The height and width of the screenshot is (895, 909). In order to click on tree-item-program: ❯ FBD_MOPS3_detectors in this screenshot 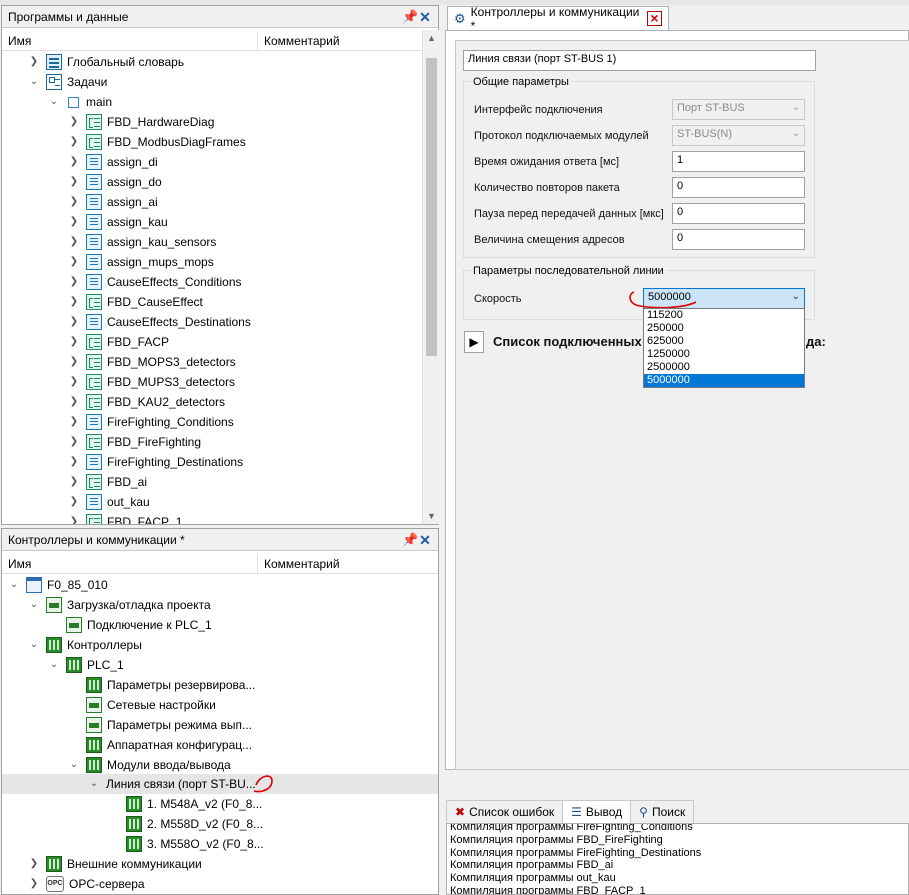, I will do `click(152, 362)`.